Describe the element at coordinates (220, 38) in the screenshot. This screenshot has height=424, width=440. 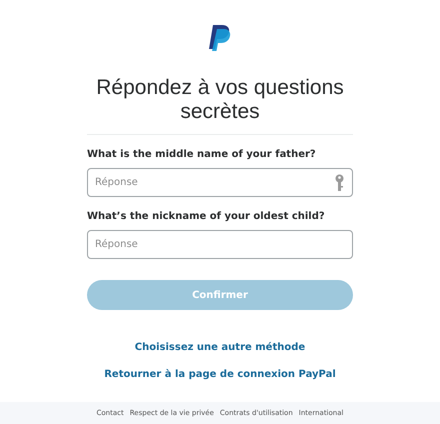
I see `logo-icon` at that location.